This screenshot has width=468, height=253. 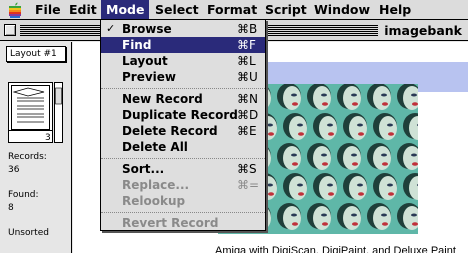 I want to click on menu-item-shortcut: ⌘=, so click(x=248, y=185).